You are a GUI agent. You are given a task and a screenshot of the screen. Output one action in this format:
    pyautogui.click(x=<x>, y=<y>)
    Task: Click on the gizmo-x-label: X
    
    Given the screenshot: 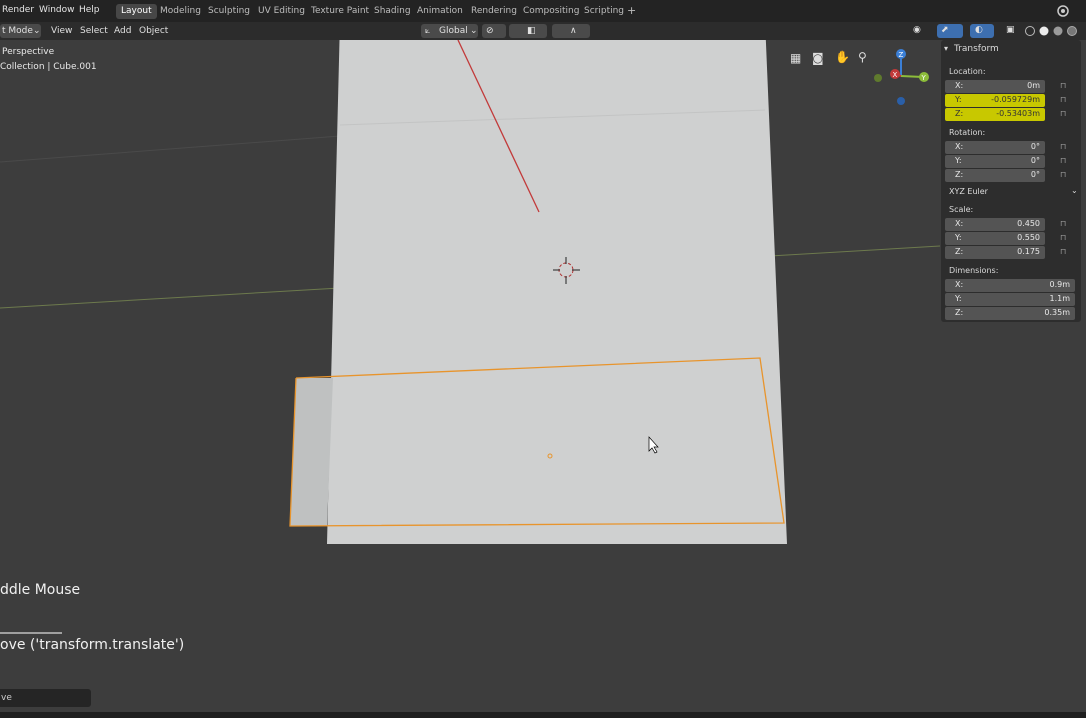 What is the action you would take?
    pyautogui.click(x=895, y=75)
    